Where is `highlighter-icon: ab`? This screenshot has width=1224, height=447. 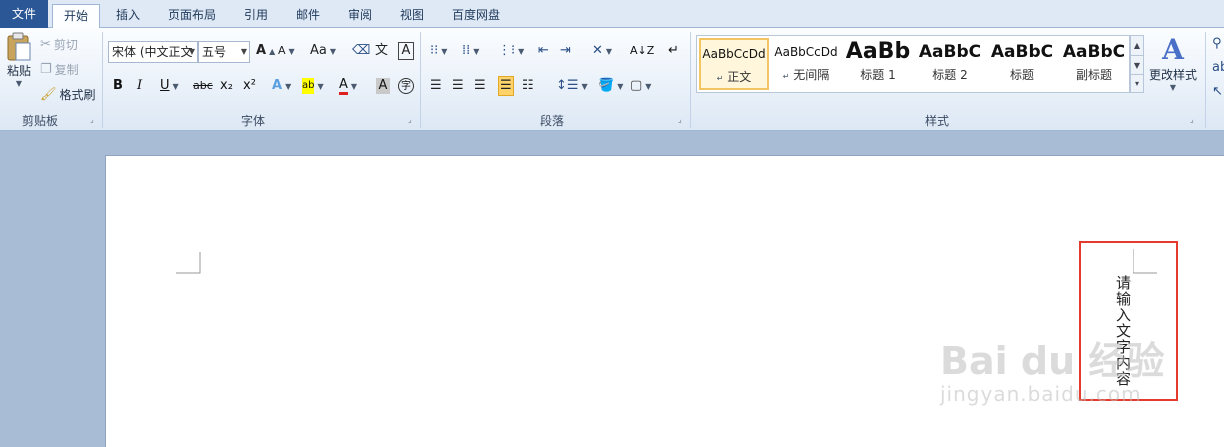
highlighter-icon: ab is located at coordinates (308, 86).